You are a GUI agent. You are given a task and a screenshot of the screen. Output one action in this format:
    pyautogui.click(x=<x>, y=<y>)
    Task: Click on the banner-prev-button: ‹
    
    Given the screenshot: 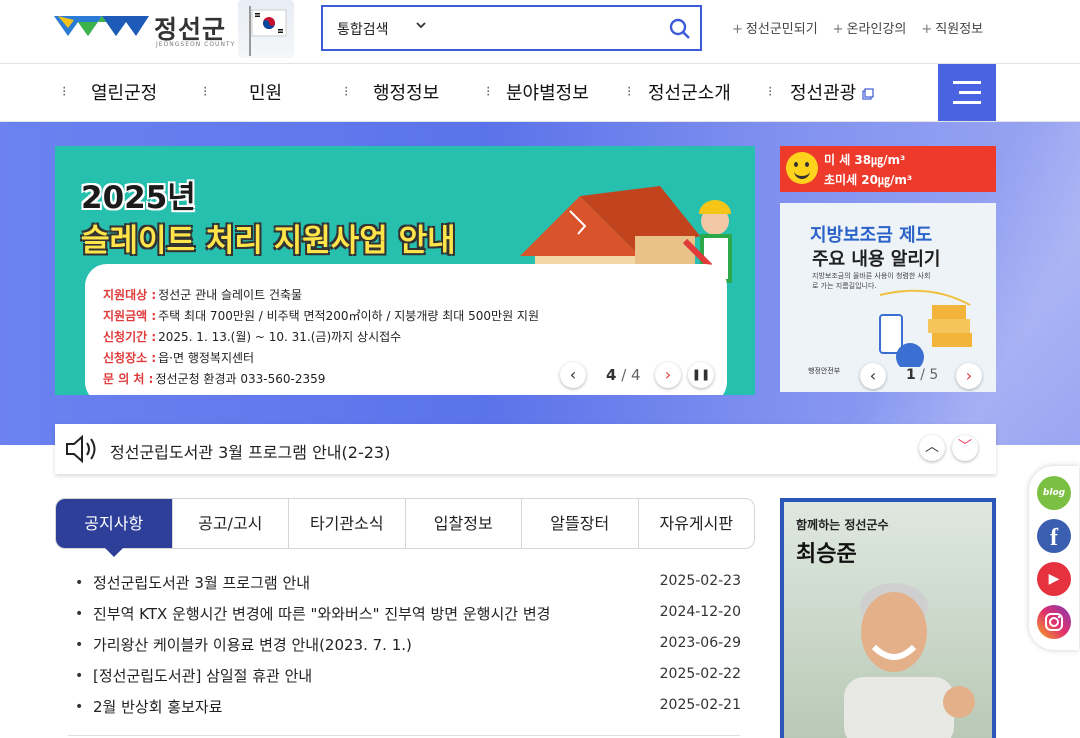 What is the action you would take?
    pyautogui.click(x=573, y=375)
    